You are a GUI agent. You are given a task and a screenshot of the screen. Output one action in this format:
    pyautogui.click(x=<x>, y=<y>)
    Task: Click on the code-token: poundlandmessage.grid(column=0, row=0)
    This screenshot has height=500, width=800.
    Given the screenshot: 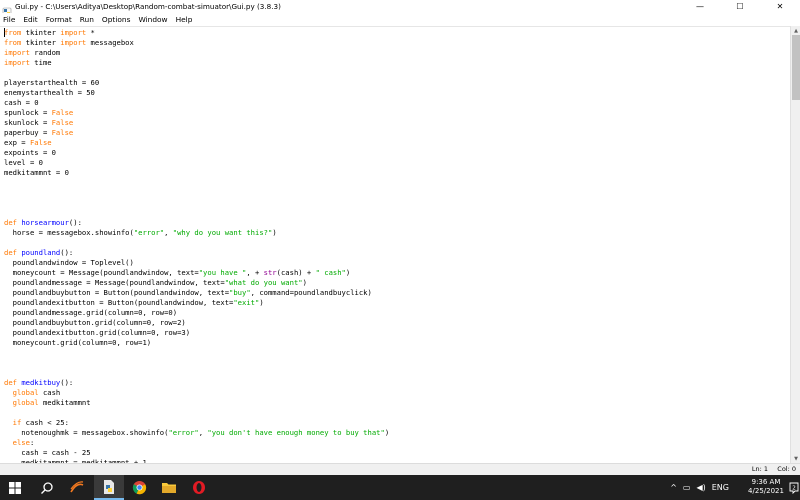 What is the action you would take?
    pyautogui.click(x=91, y=312)
    